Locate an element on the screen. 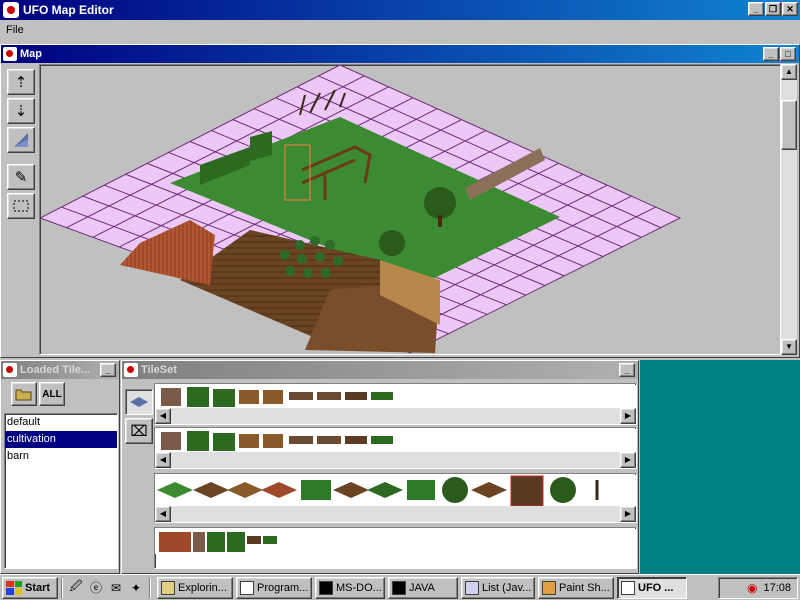  task-label: JAVA is located at coordinates (422, 587).